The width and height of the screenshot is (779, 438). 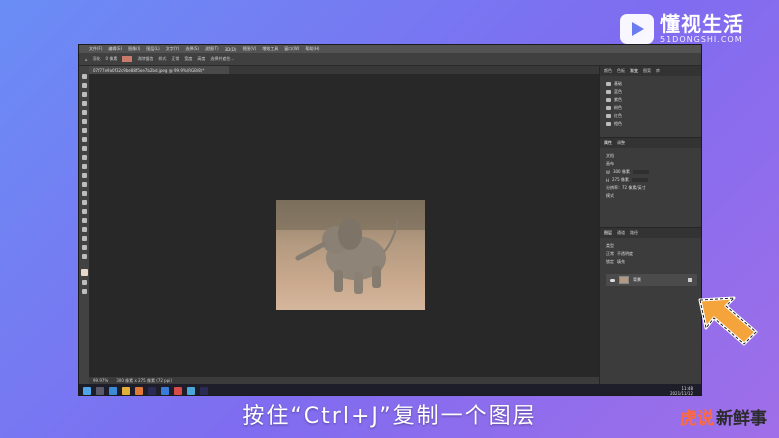 What do you see at coordinates (637, 29) in the screenshot?
I see `play-logo-icon` at bounding box center [637, 29].